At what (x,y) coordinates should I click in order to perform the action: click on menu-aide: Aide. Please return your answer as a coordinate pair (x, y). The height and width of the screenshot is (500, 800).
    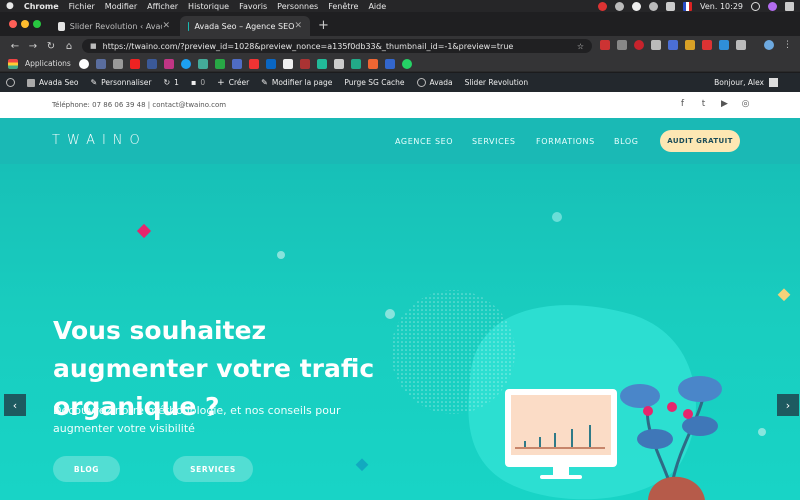
    Looking at the image, I should click on (377, 6).